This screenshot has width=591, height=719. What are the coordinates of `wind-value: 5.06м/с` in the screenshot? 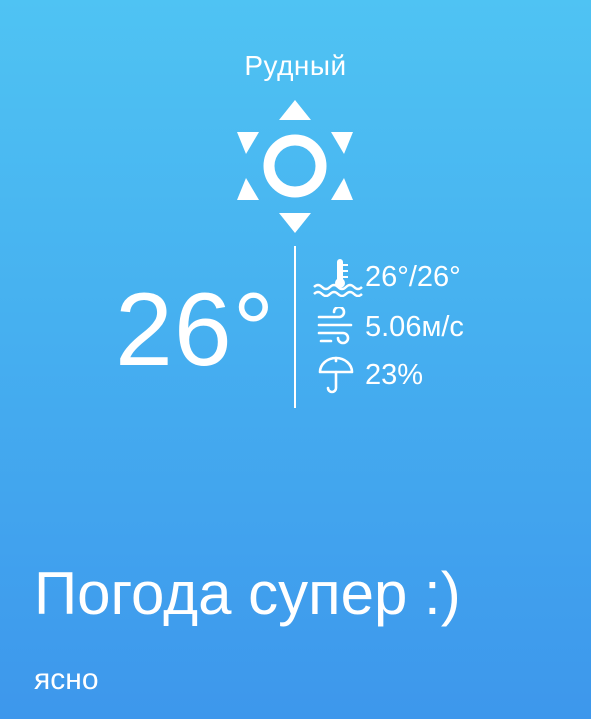 It's located at (414, 326).